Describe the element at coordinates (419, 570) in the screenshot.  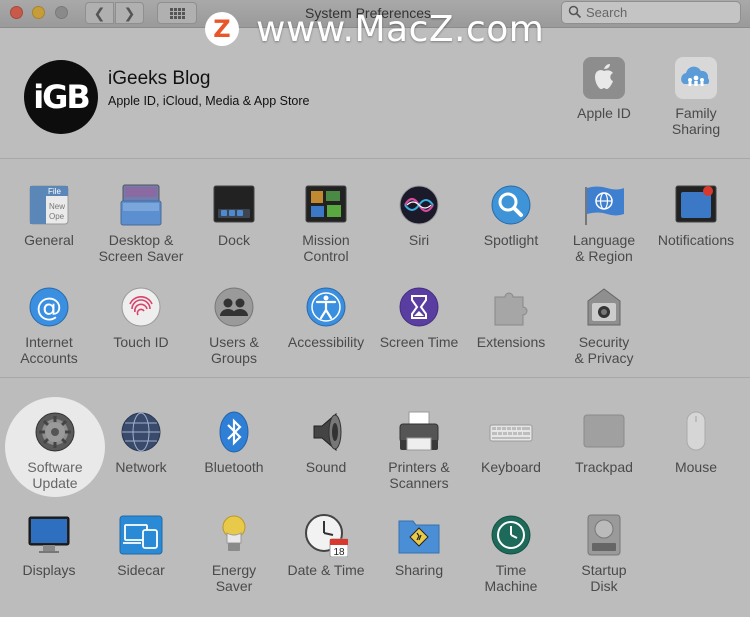
I see `pane-label: Sharing` at that location.